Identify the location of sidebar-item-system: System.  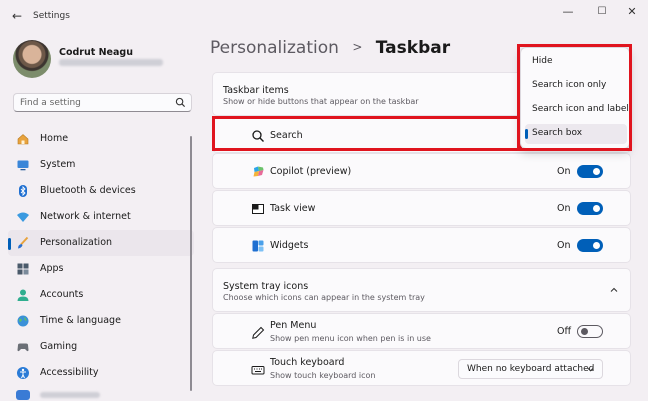
(101, 165).